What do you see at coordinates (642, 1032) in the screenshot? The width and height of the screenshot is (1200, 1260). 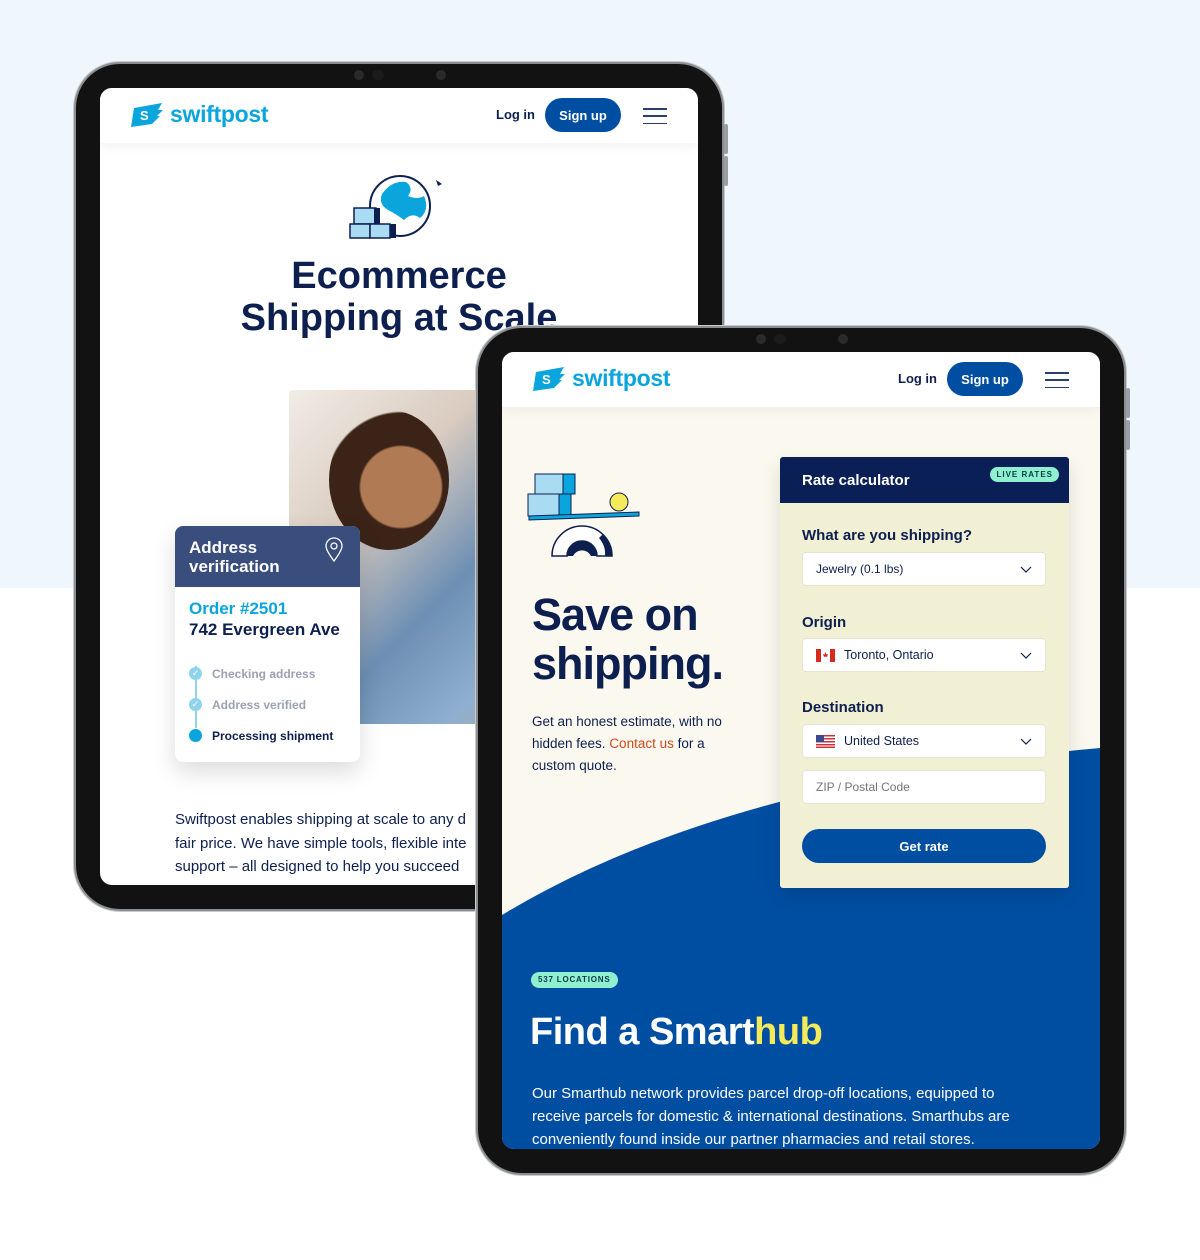 I see `smarthub-title-text: Find a Smart` at bounding box center [642, 1032].